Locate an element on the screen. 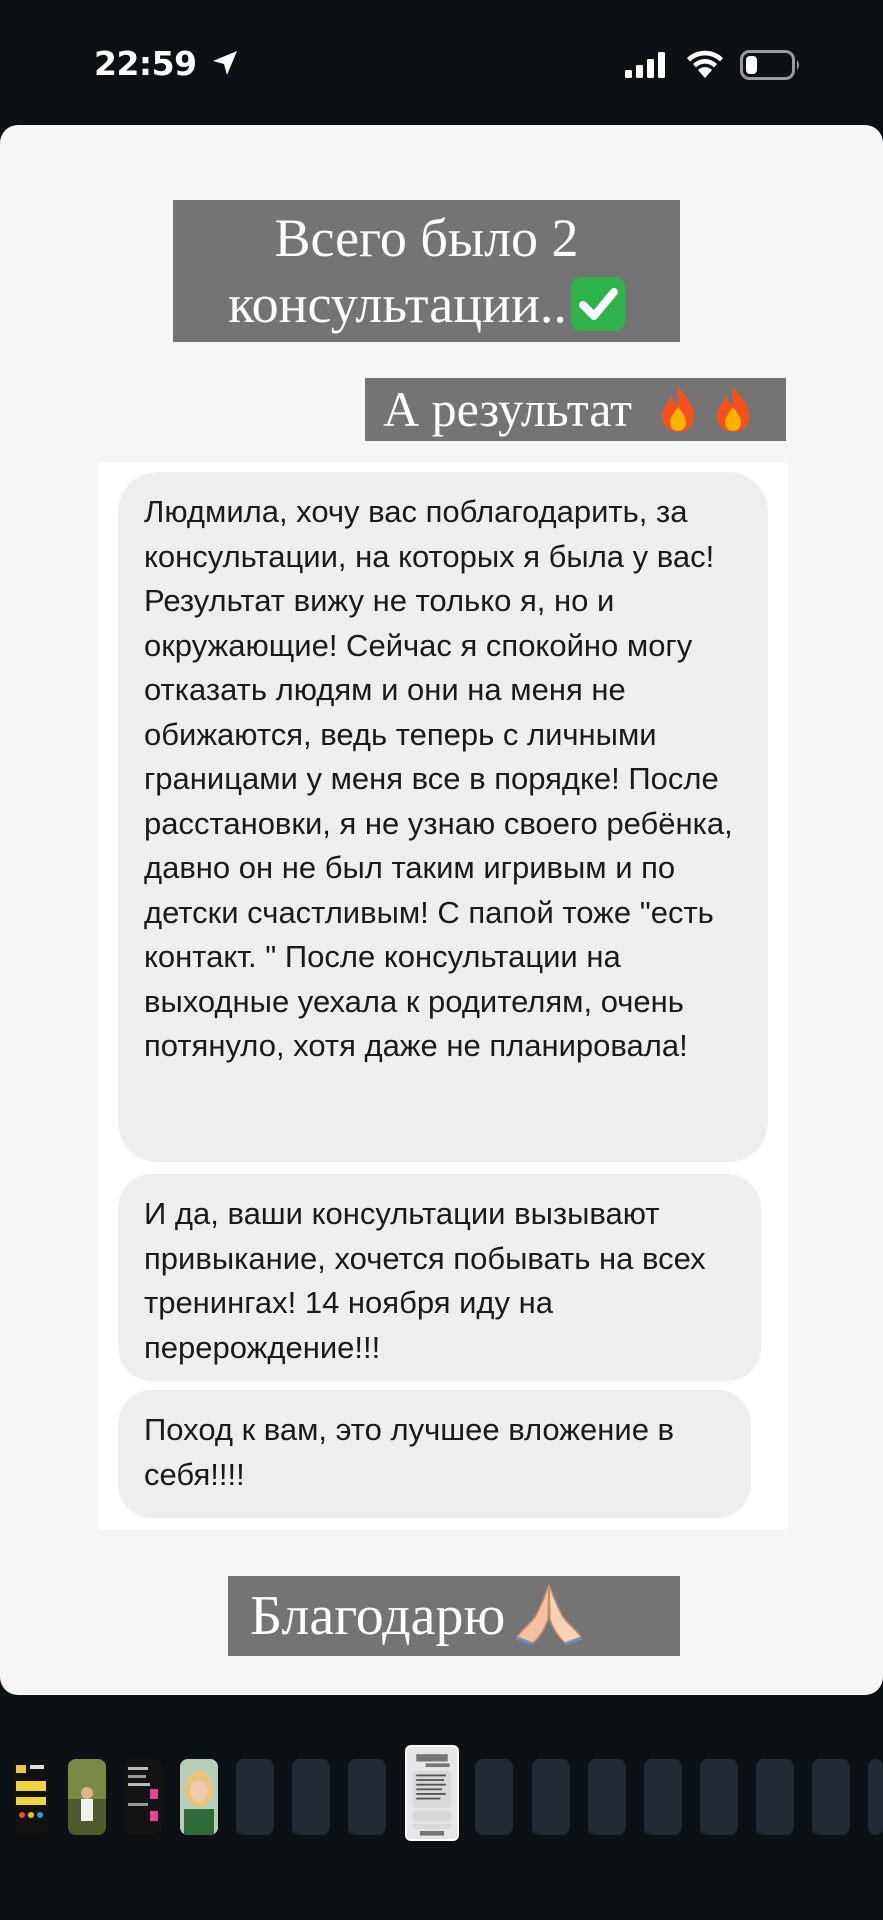 This screenshot has height=1920, width=883. battery-icon is located at coordinates (769, 65).